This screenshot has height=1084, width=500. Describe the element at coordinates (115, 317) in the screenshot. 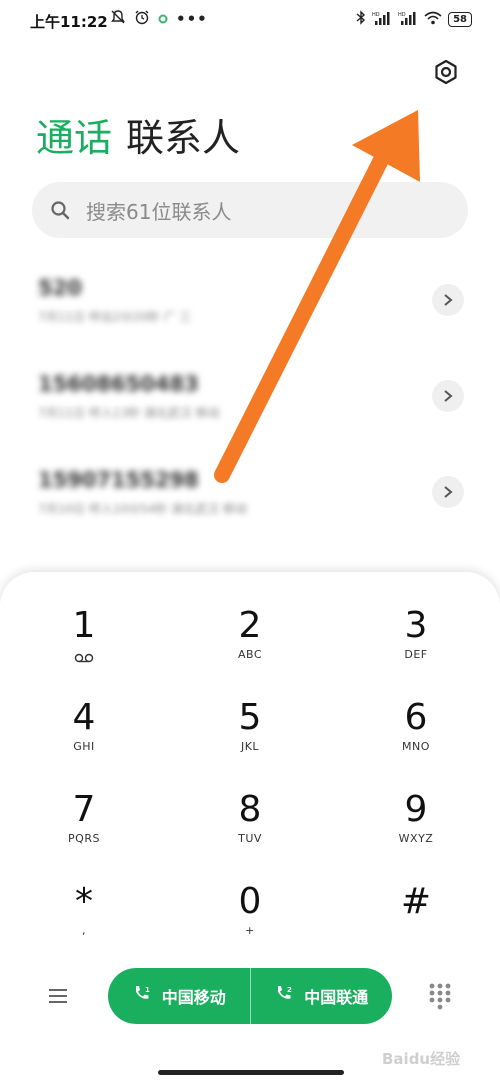

I see `call-meta: 7月11日 呼出2分20秒 广 三` at that location.